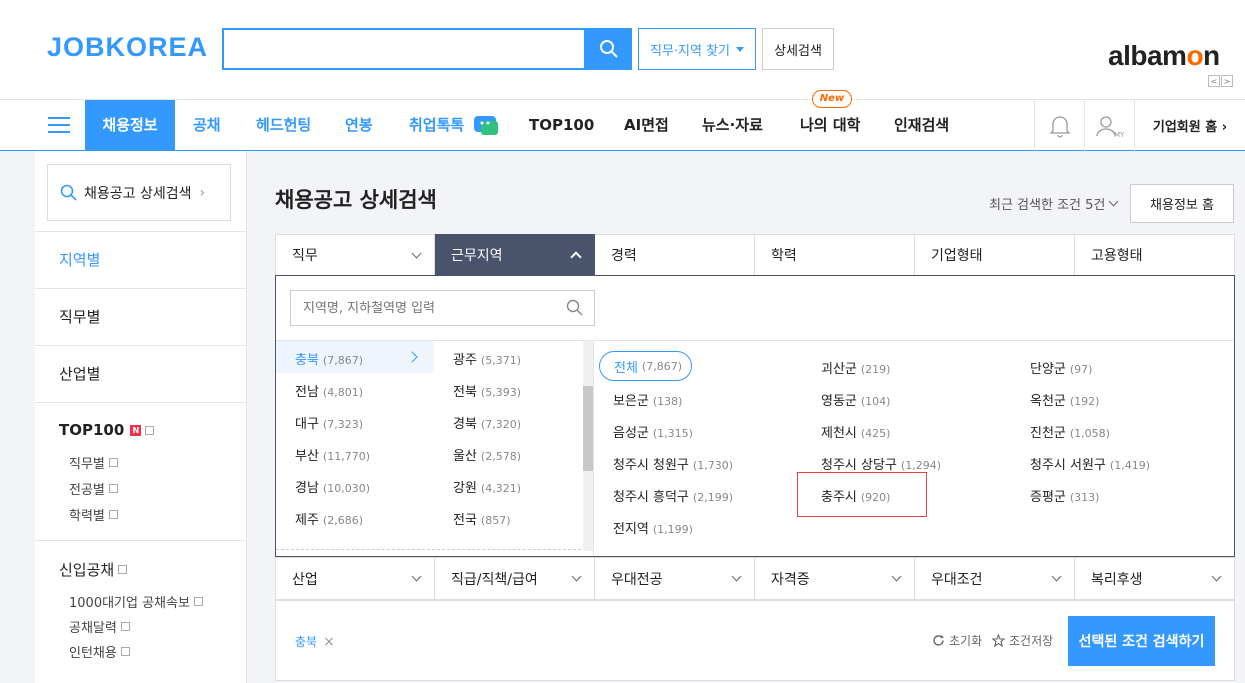 This screenshot has width=1245, height=683. What do you see at coordinates (93, 628) in the screenshot?
I see `sidebar-sub-label: 공채달력` at bounding box center [93, 628].